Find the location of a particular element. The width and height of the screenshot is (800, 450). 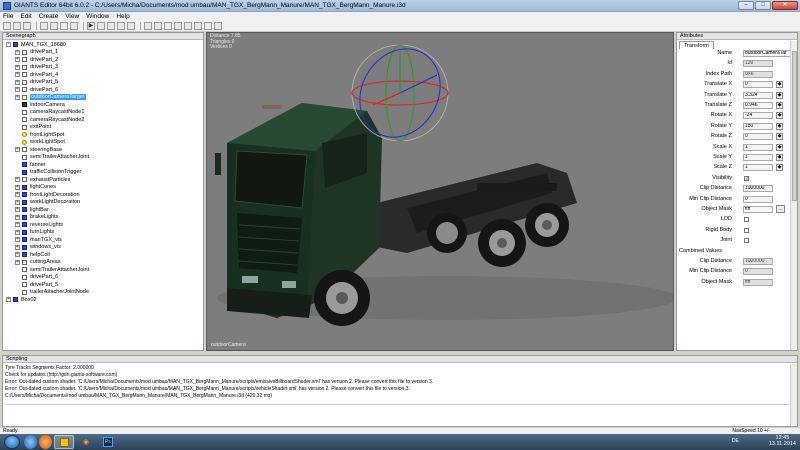

paint-tool-icon is located at coordinates (158, 26).